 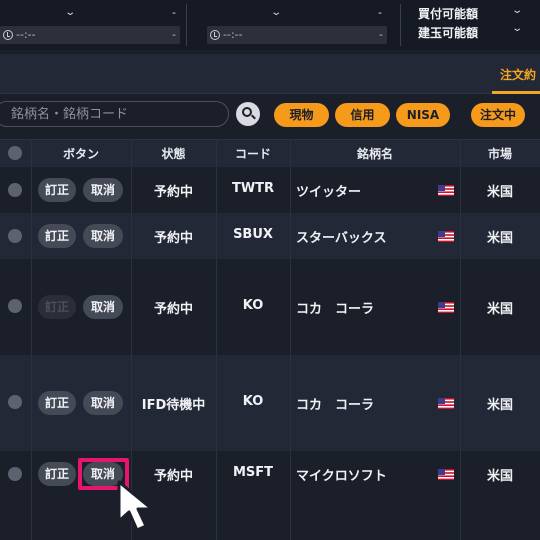 What do you see at coordinates (253, 117) in the screenshot?
I see `search-icon-handle` at bounding box center [253, 117].